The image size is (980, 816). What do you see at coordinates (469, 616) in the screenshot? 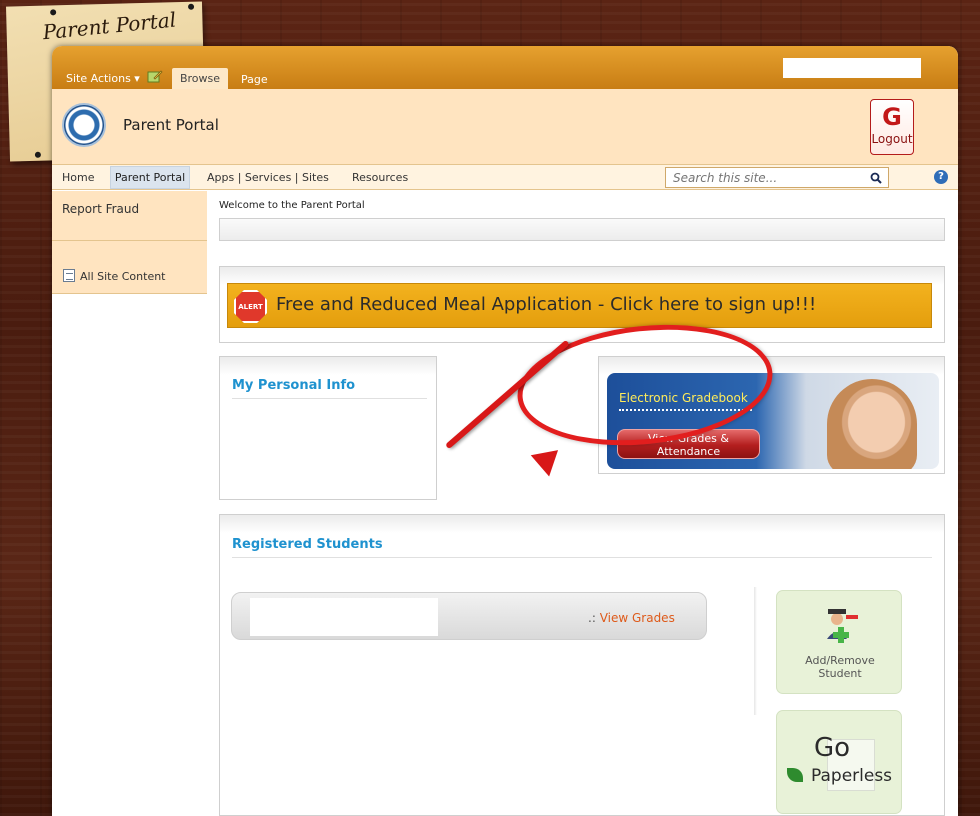
I see `student-row: .: View Grades` at bounding box center [469, 616].